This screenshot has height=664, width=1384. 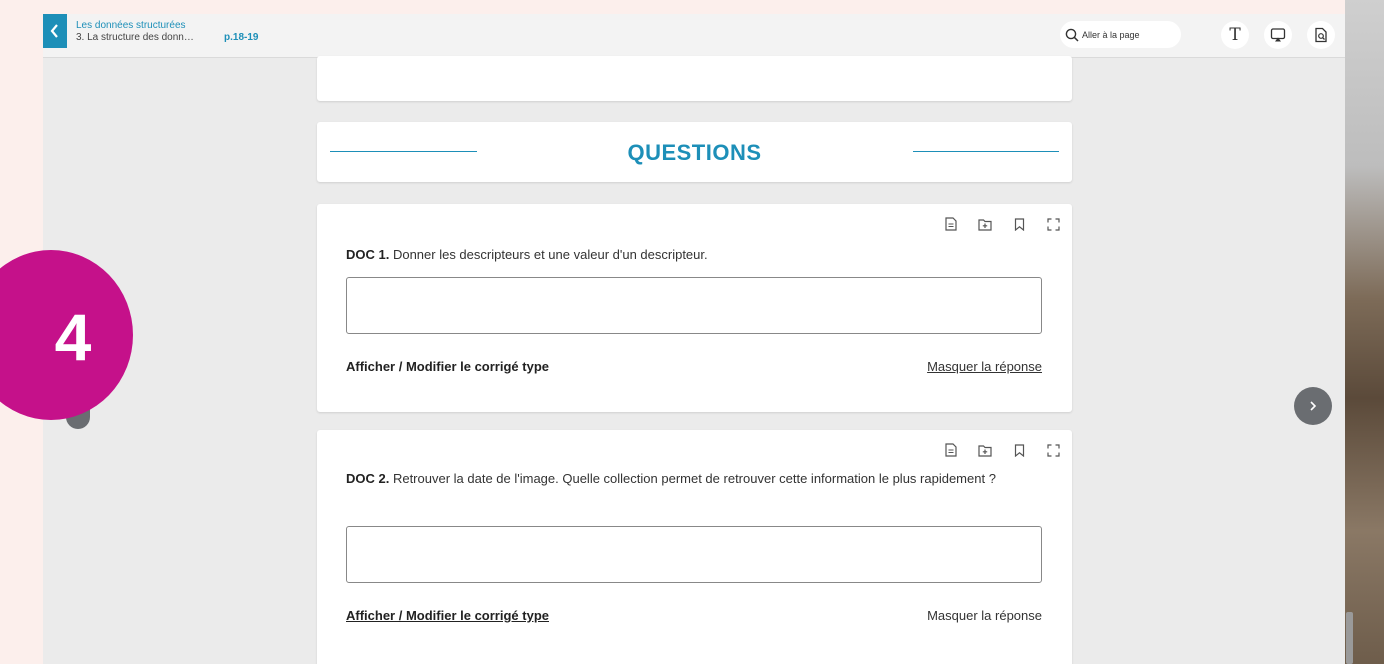 I want to click on text-icon: T, so click(x=1235, y=34).